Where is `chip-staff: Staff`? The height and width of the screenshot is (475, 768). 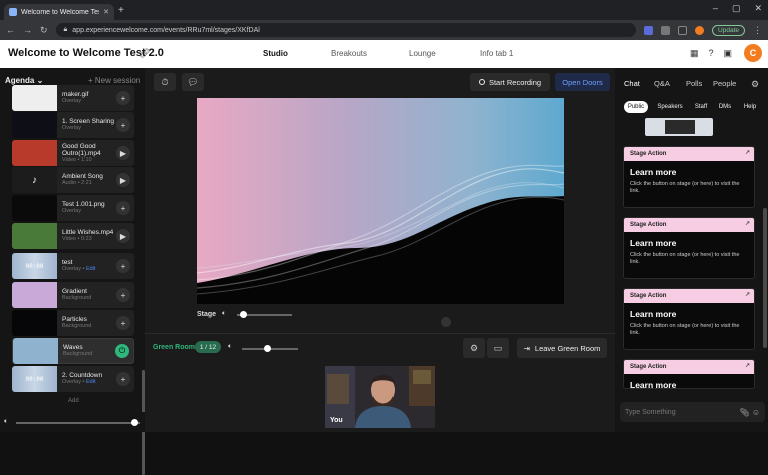 chip-staff: Staff is located at coordinates (701, 107).